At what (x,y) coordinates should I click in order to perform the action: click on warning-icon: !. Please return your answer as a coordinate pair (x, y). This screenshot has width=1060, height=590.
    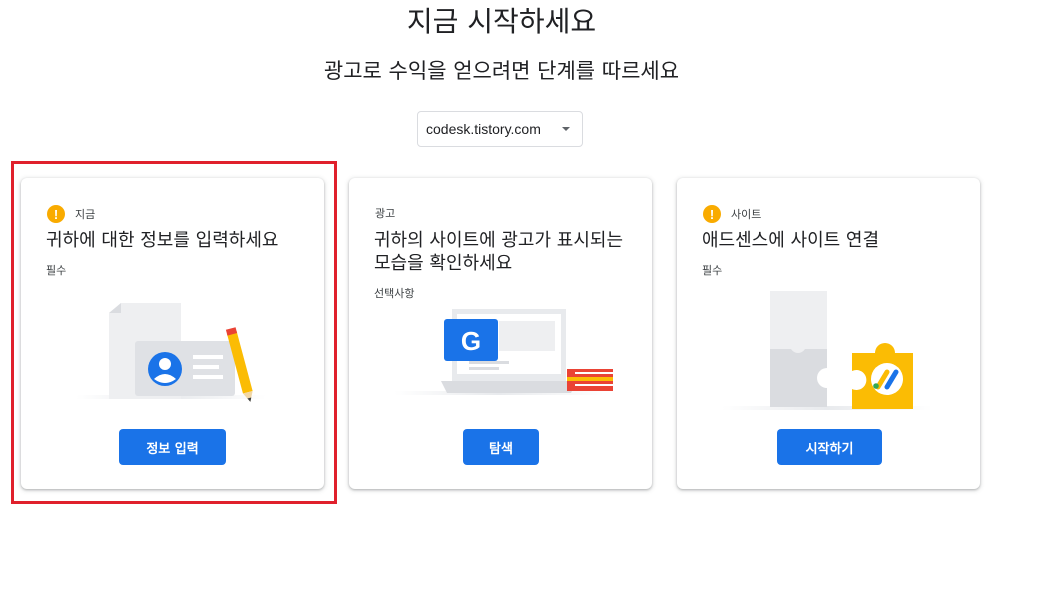
    Looking at the image, I should click on (712, 214).